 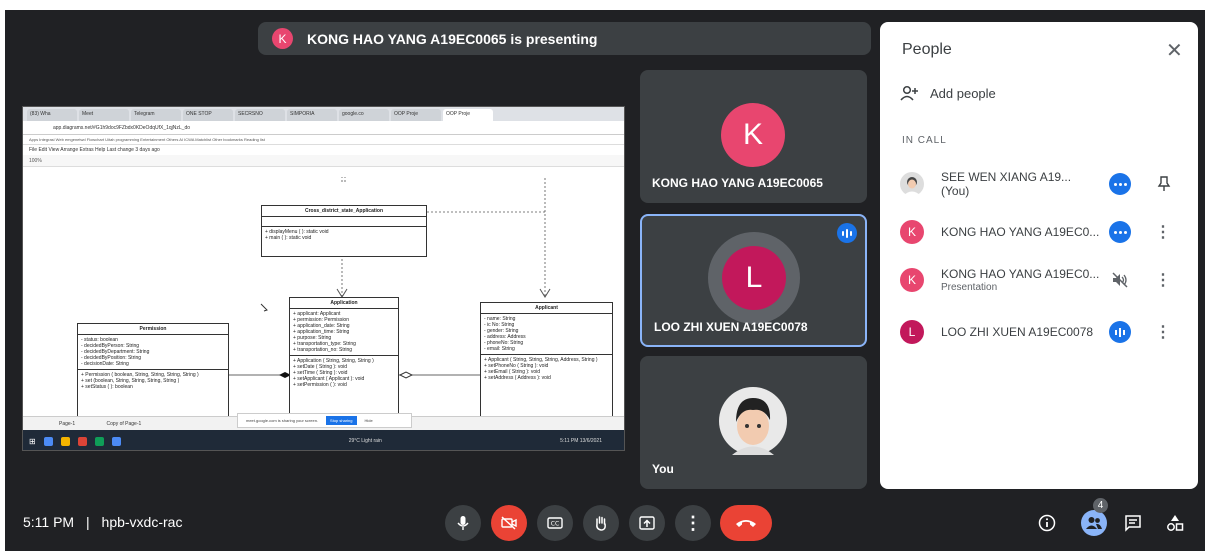 I want to click on close-panel-icon: ✕, so click(x=1174, y=50).